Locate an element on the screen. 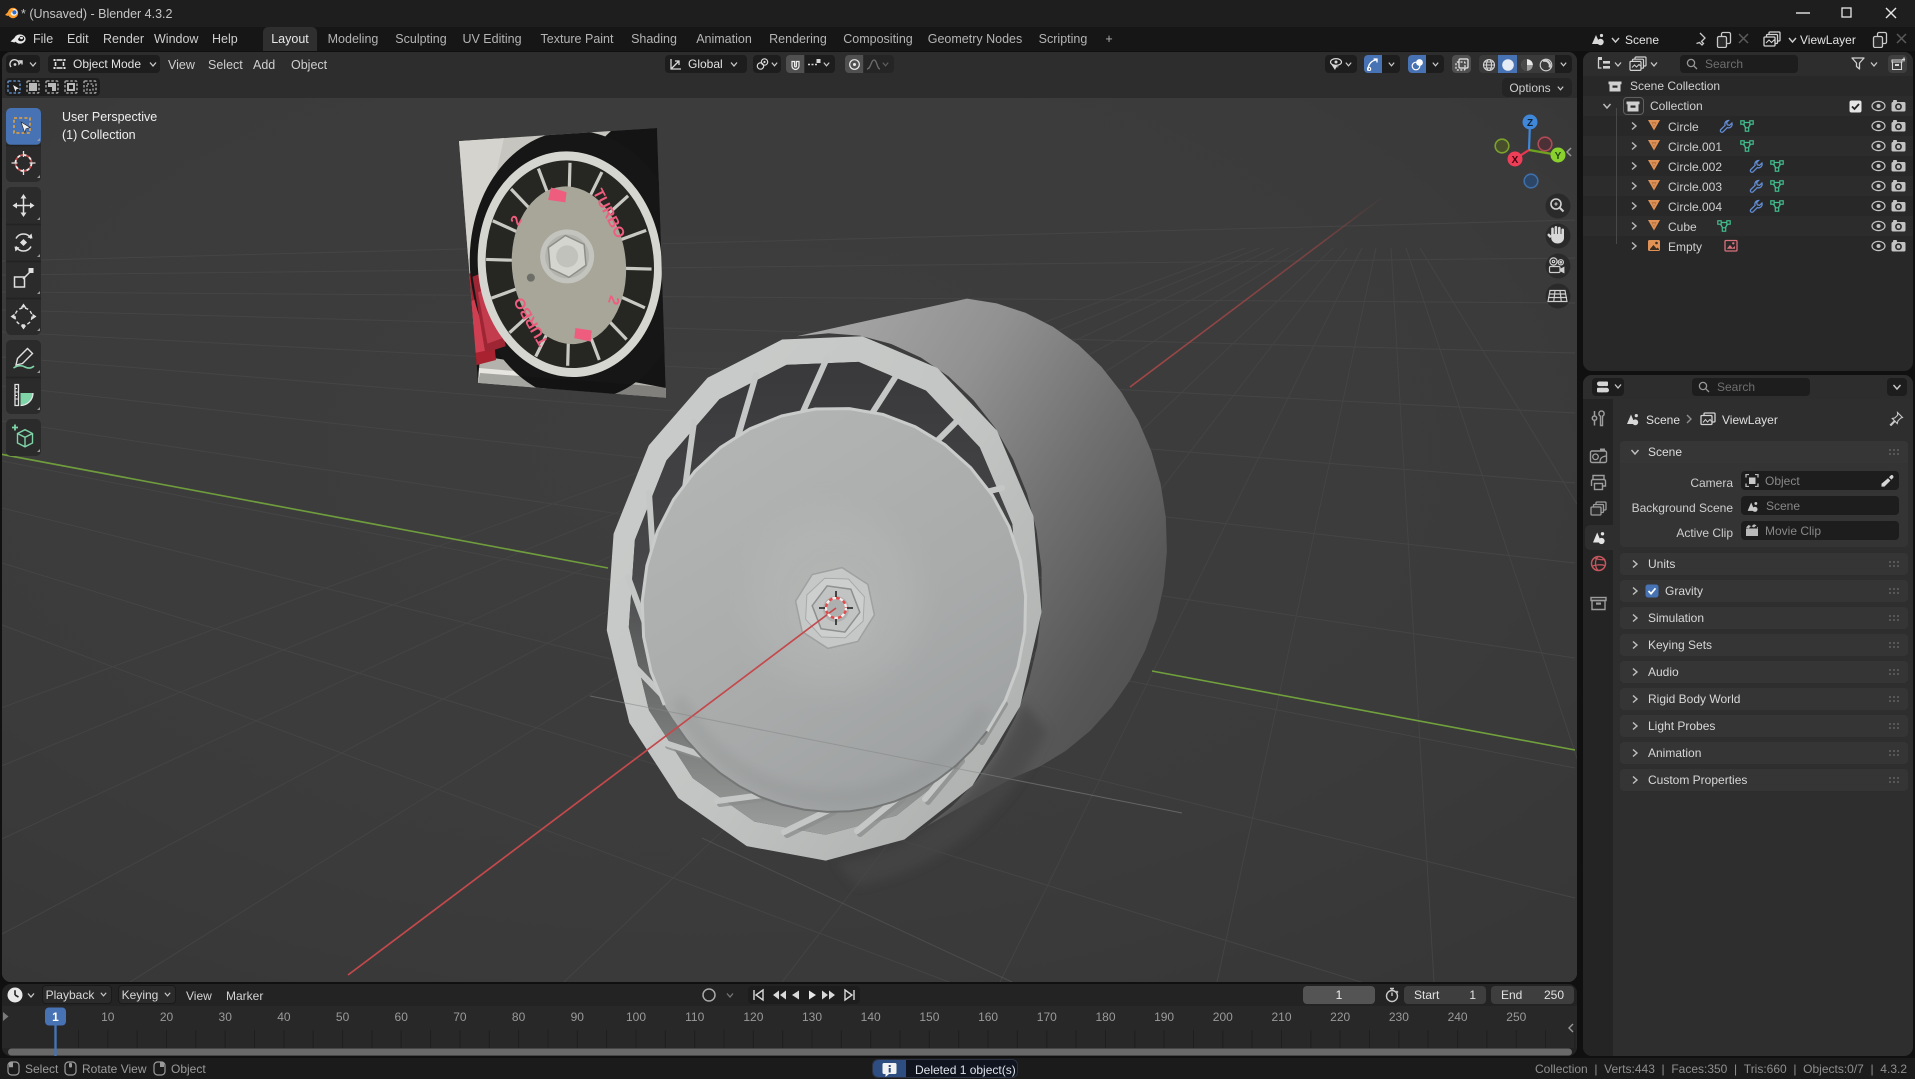 This screenshot has width=1915, height=1079. svg-text: Y is located at coordinates (1558, 156).